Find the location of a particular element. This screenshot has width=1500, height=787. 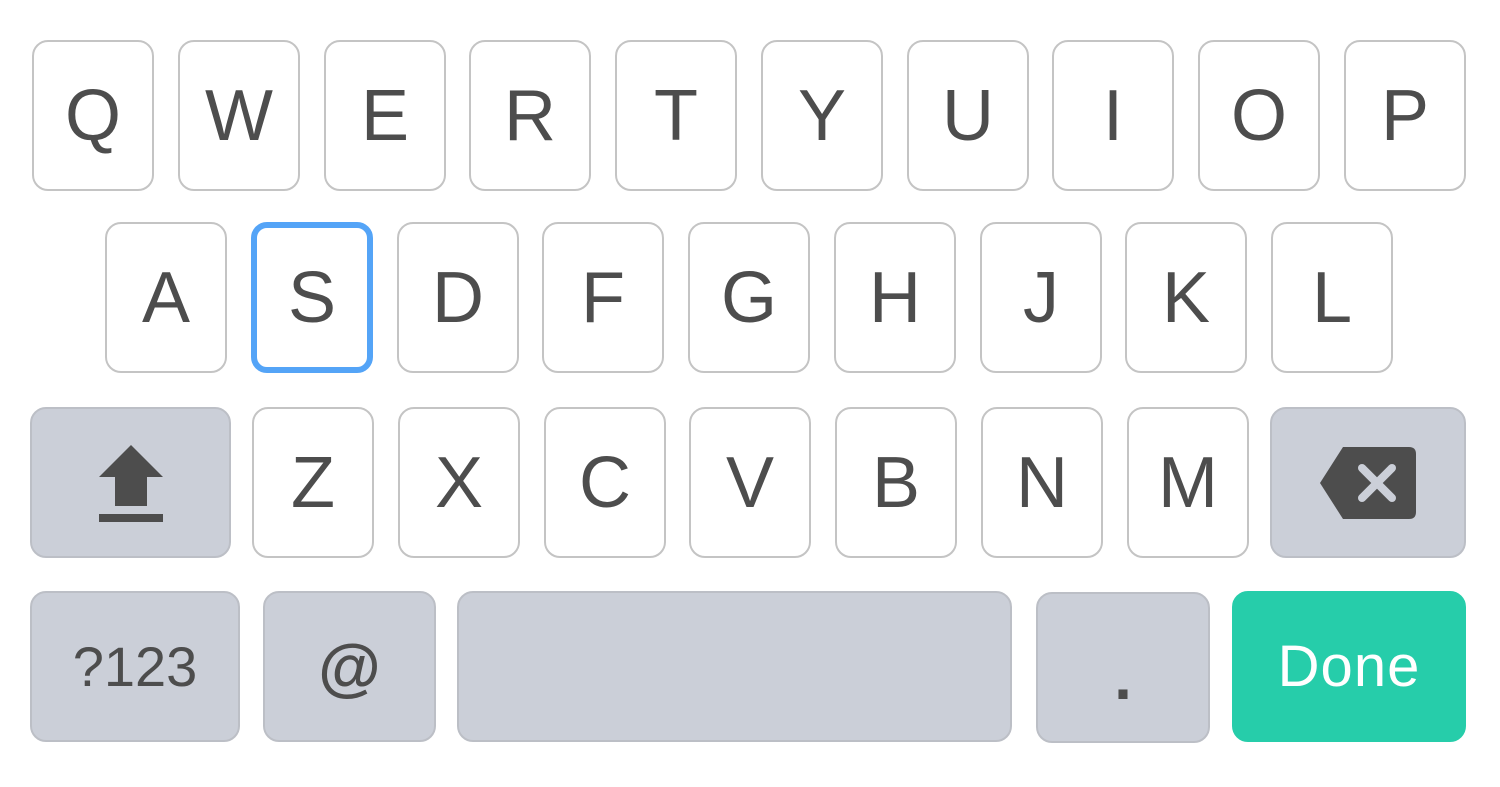

key-label: E is located at coordinates (385, 115).